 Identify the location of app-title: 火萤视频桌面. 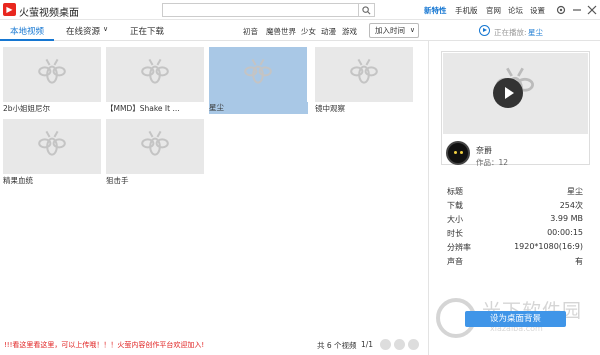
(49, 13).